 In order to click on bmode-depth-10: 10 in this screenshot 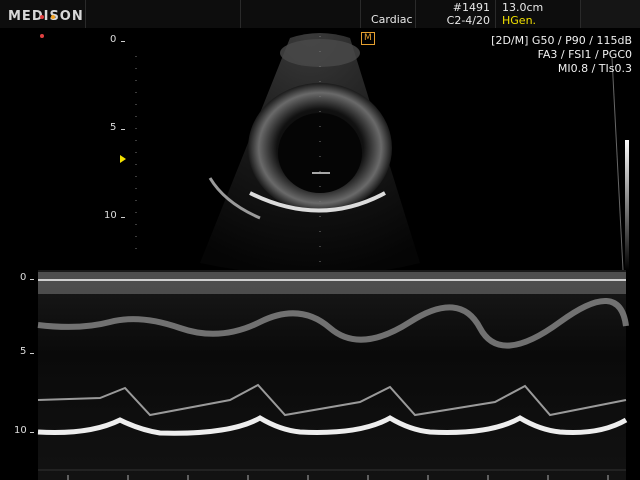, I will do `click(110, 215)`.